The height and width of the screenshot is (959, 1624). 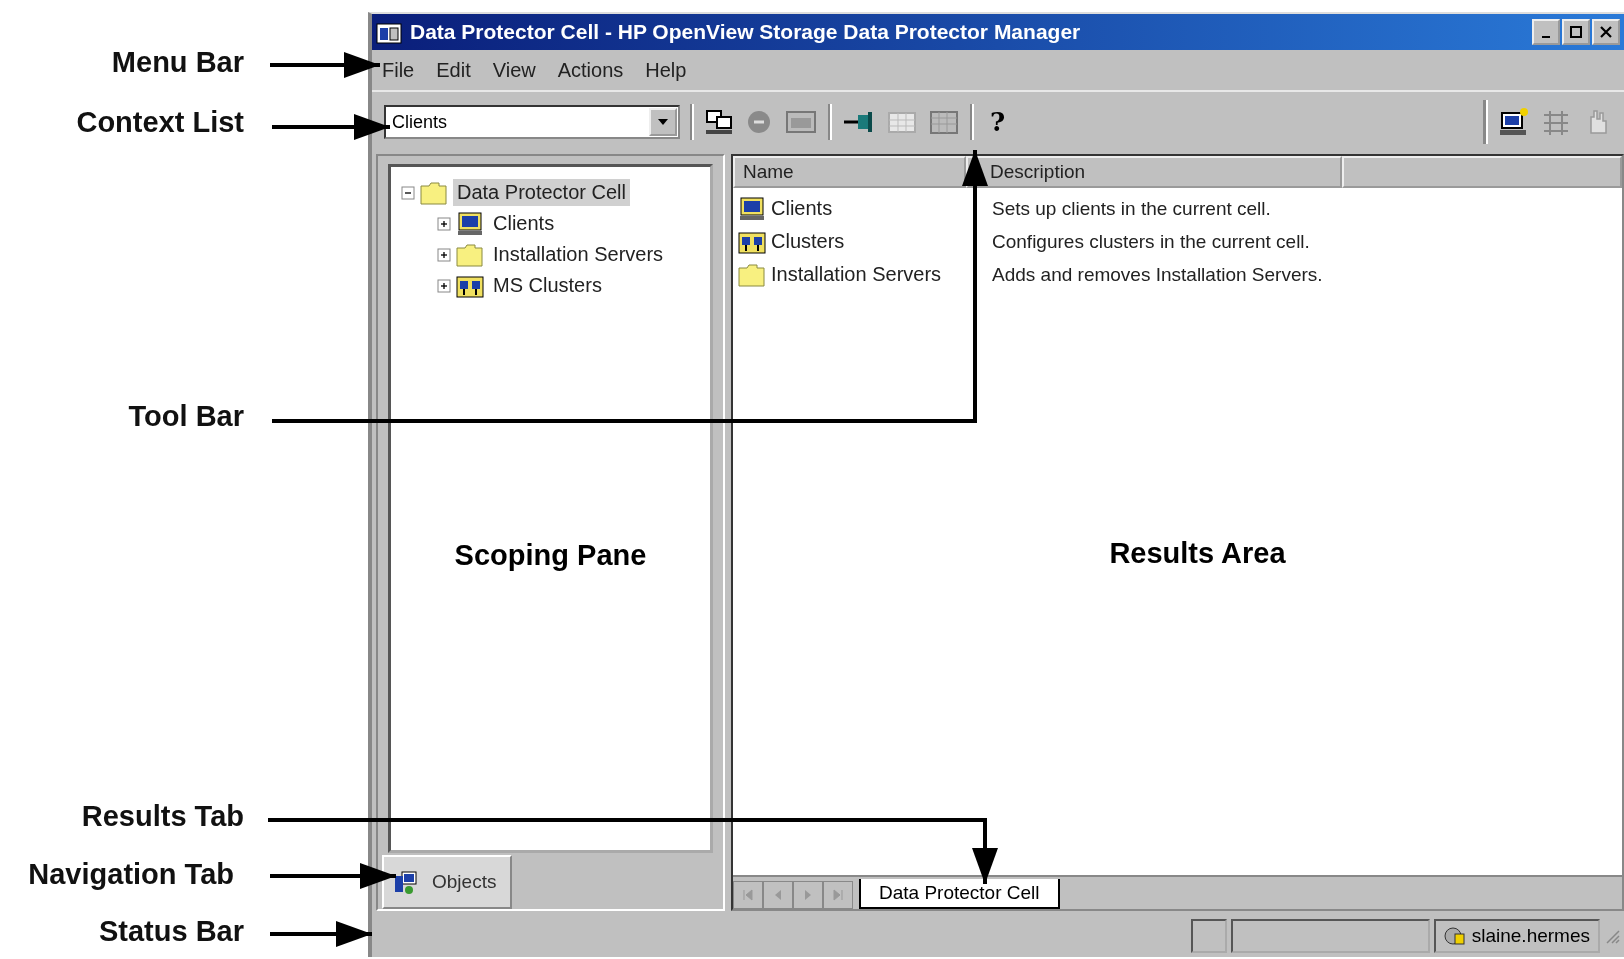 What do you see at coordinates (389, 32) in the screenshot?
I see `app-icon` at bounding box center [389, 32].